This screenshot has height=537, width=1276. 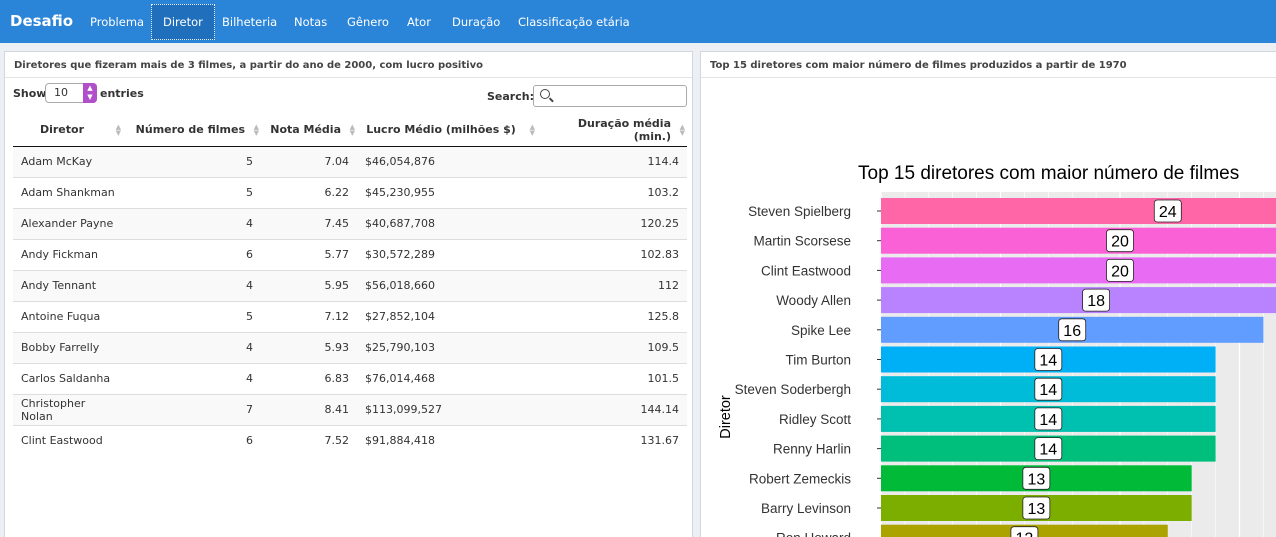 I want to click on y-tick-label: Tim Burton, so click(x=818, y=360).